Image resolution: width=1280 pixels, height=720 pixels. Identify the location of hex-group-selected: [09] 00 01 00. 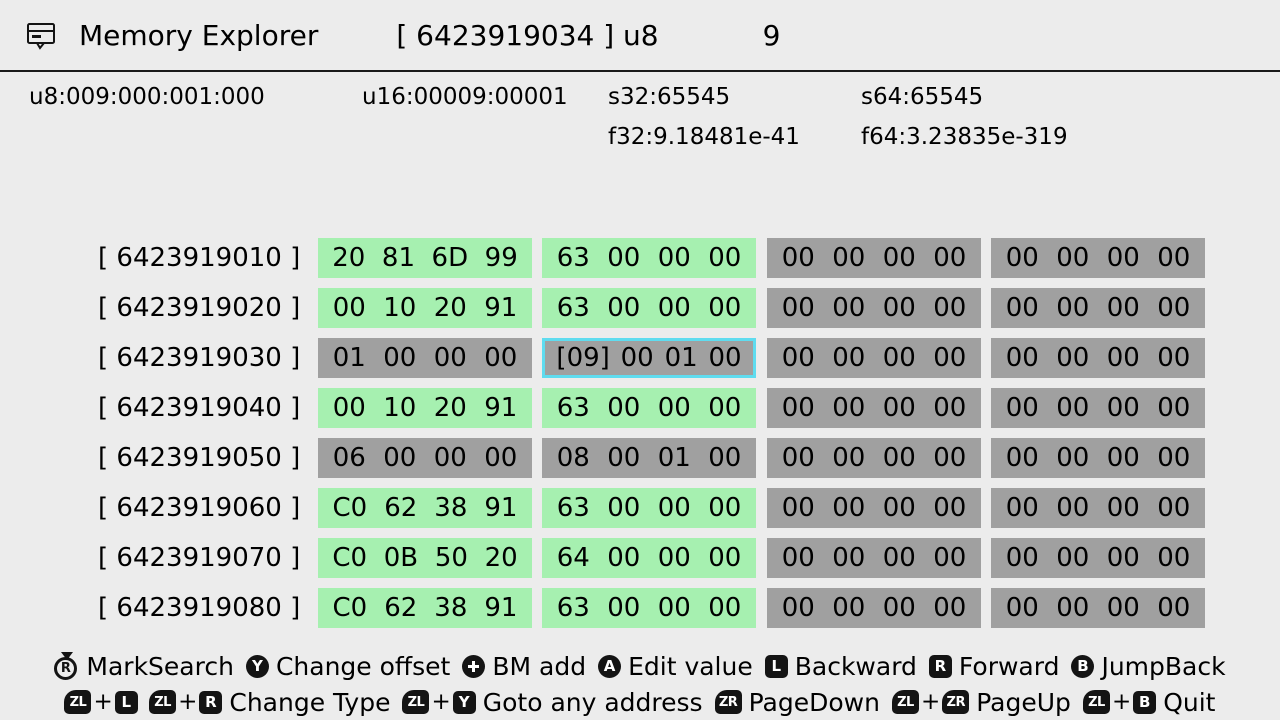
(649, 358).